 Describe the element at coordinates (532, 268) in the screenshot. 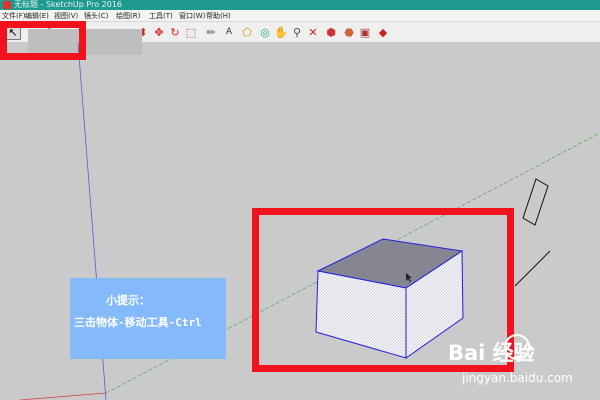

I see `edge-line` at that location.